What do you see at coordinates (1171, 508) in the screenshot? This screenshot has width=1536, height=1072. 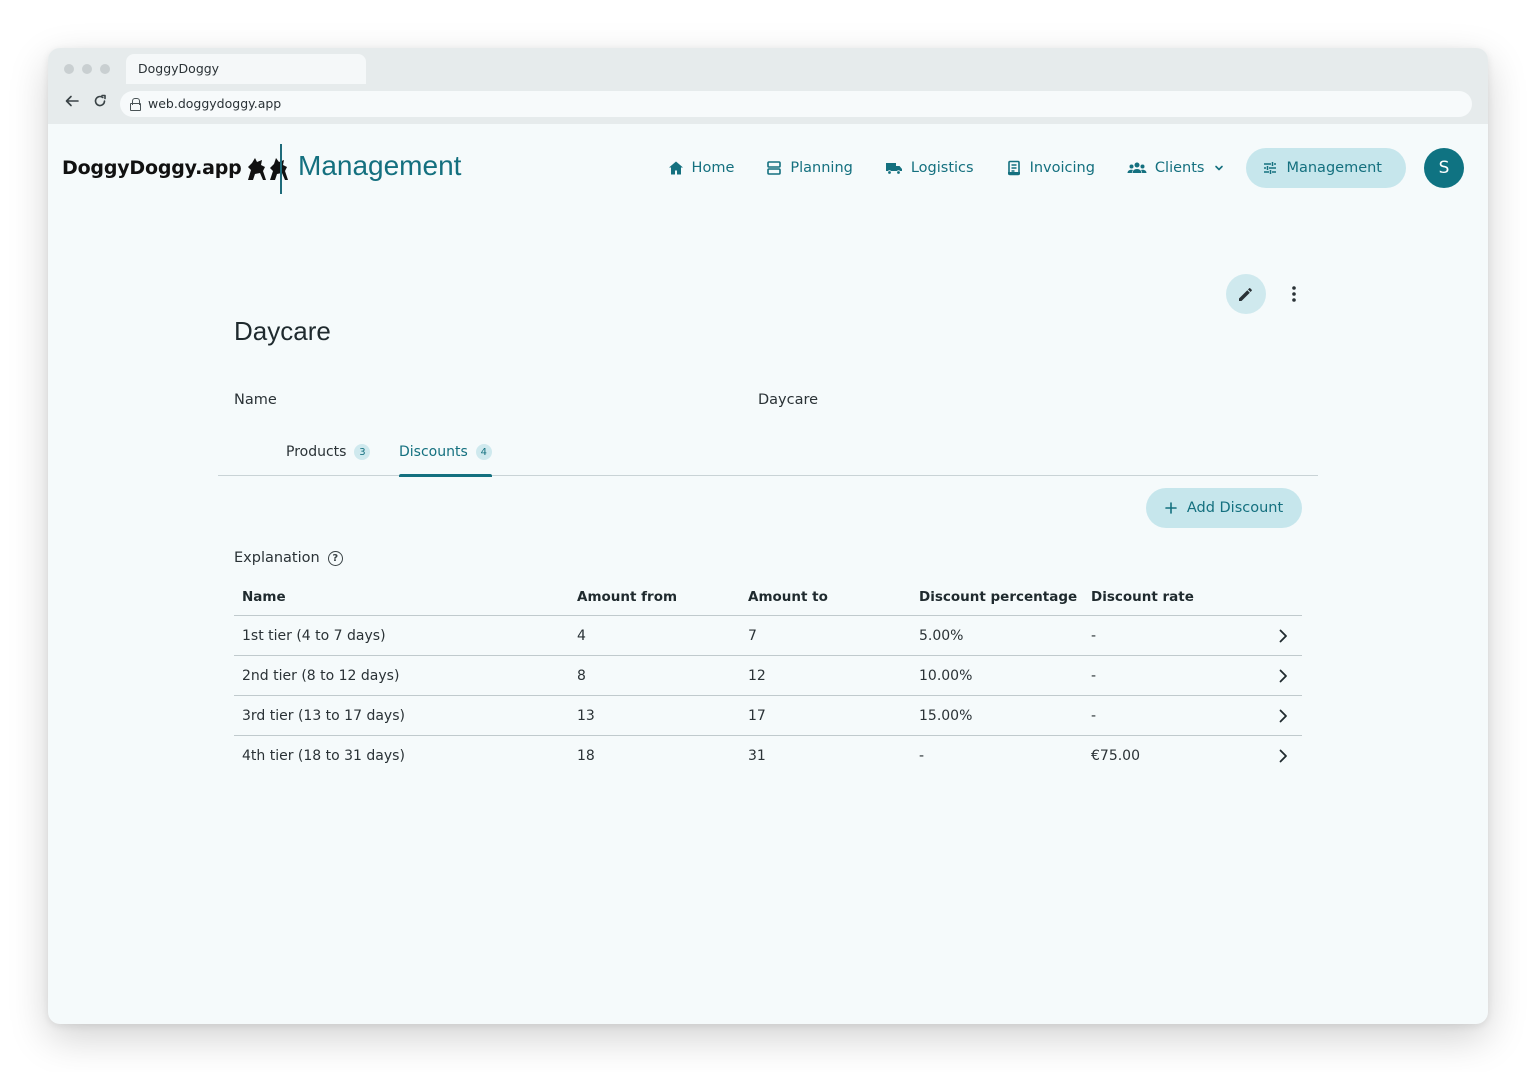 I see `plus-icon` at bounding box center [1171, 508].